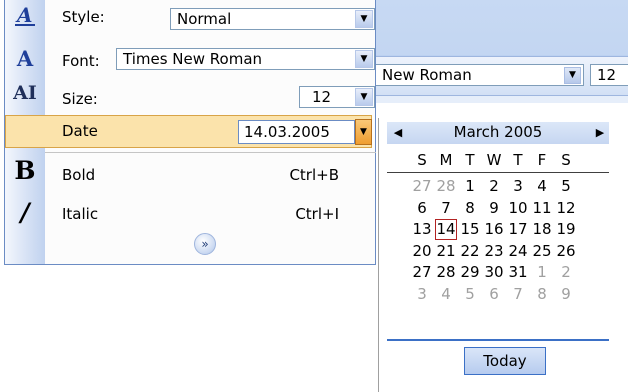 The width and height of the screenshot is (628, 392). I want to click on calendar-header: ◀ March 2005 ▶, so click(498, 133).